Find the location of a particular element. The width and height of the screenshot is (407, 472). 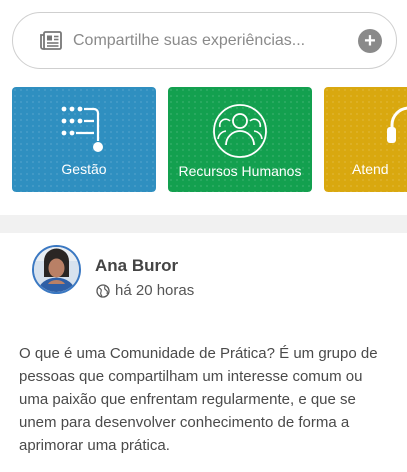

post-meta: há 20 horas is located at coordinates (145, 290).